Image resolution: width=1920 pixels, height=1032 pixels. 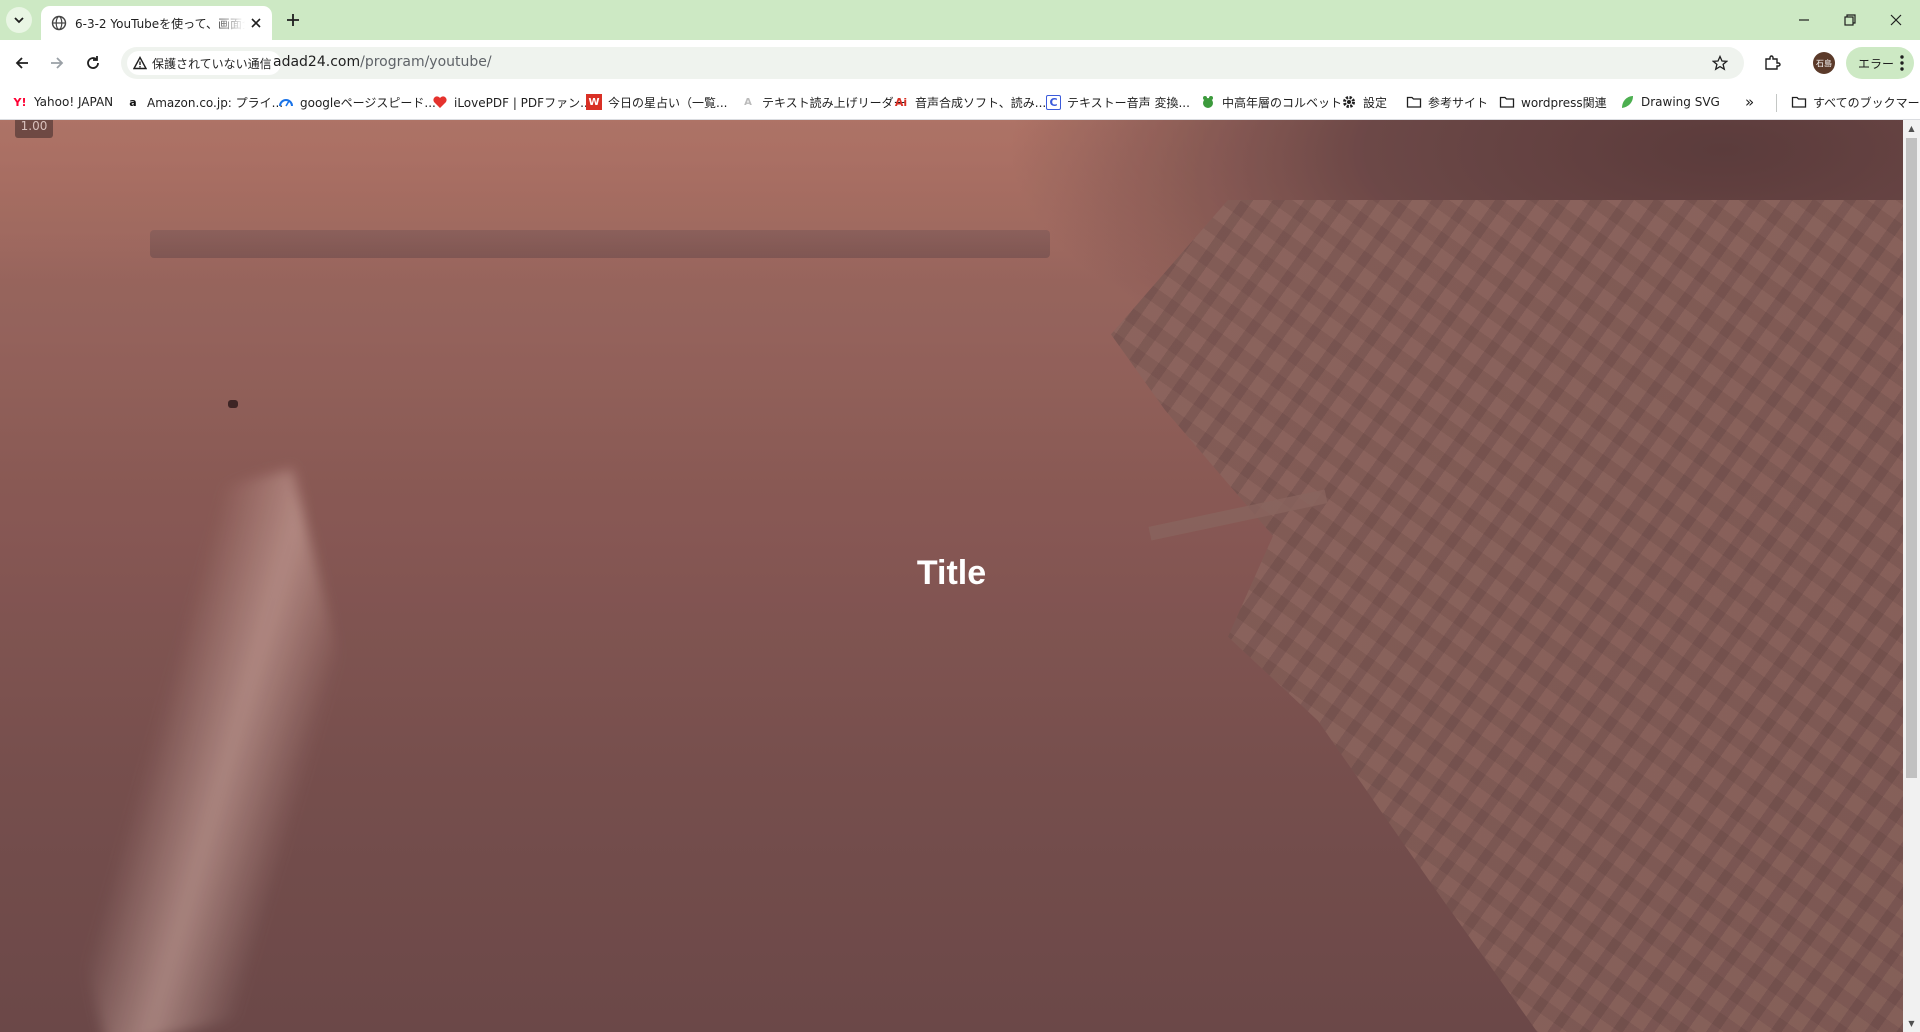 I want to click on close-tab-icon, so click(x=256, y=23).